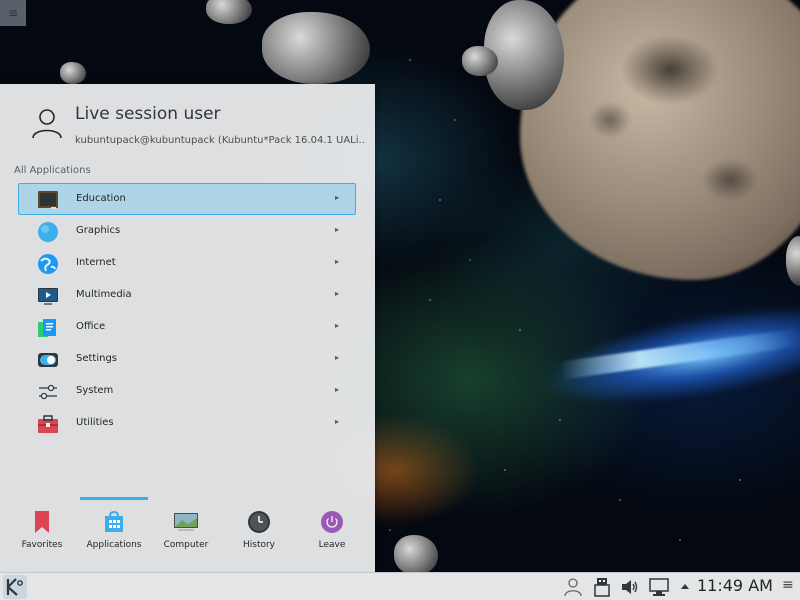 This screenshot has height=600, width=800. What do you see at coordinates (47, 123) in the screenshot?
I see `user-avatar-icon` at bounding box center [47, 123].